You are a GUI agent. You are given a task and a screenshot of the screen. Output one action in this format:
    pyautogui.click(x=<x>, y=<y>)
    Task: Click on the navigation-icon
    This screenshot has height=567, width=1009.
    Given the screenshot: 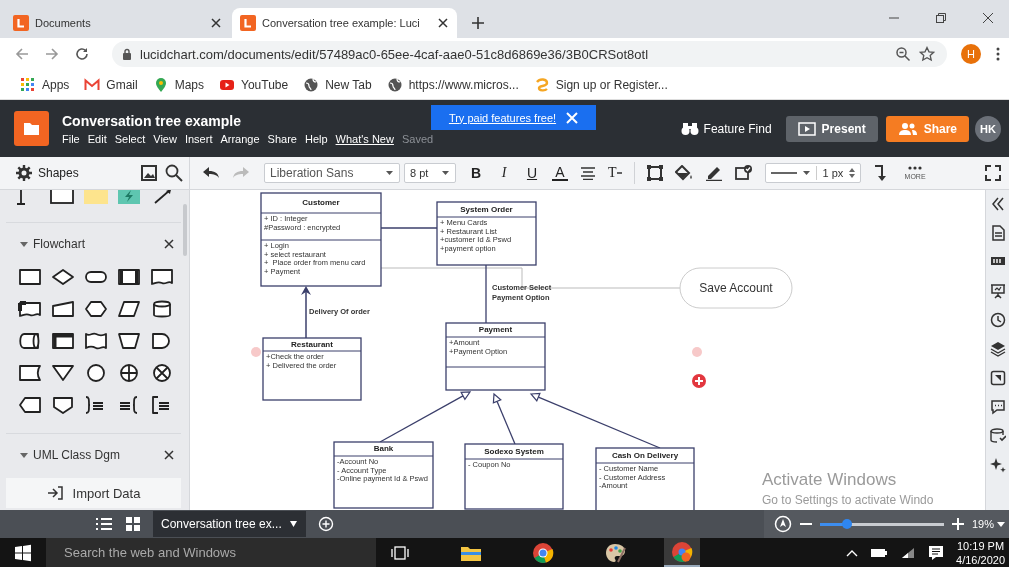 What is the action you would take?
    pyautogui.click(x=782, y=524)
    